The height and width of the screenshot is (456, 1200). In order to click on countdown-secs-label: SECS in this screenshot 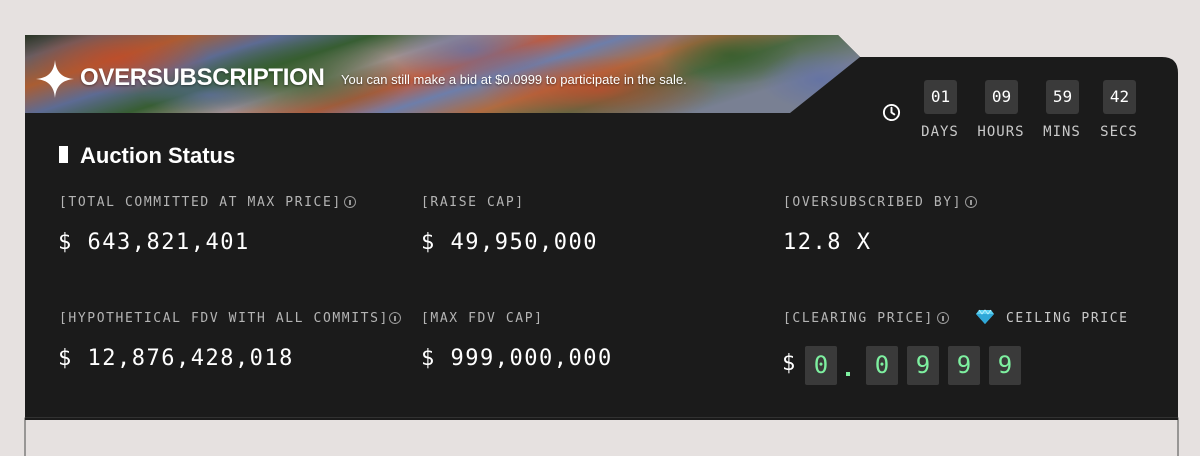, I will do `click(1119, 132)`.